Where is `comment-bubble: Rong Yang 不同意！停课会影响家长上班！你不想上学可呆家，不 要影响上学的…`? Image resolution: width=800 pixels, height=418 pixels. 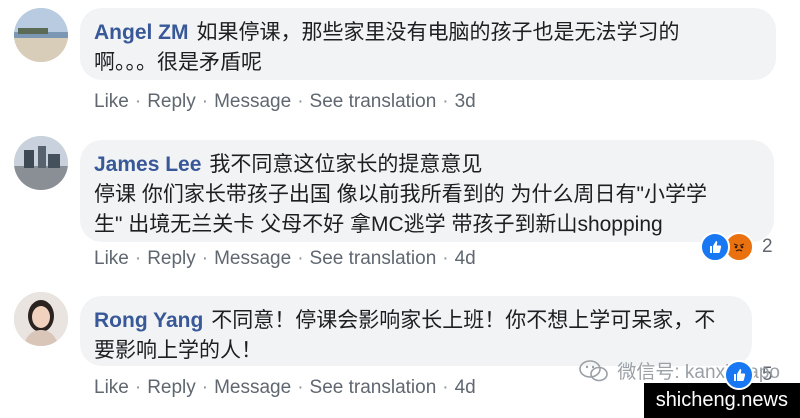 comment-bubble: Rong Yang 不同意！停课会影响家长上班！你不想上学可呆家，不 要影响上学的… is located at coordinates (416, 331).